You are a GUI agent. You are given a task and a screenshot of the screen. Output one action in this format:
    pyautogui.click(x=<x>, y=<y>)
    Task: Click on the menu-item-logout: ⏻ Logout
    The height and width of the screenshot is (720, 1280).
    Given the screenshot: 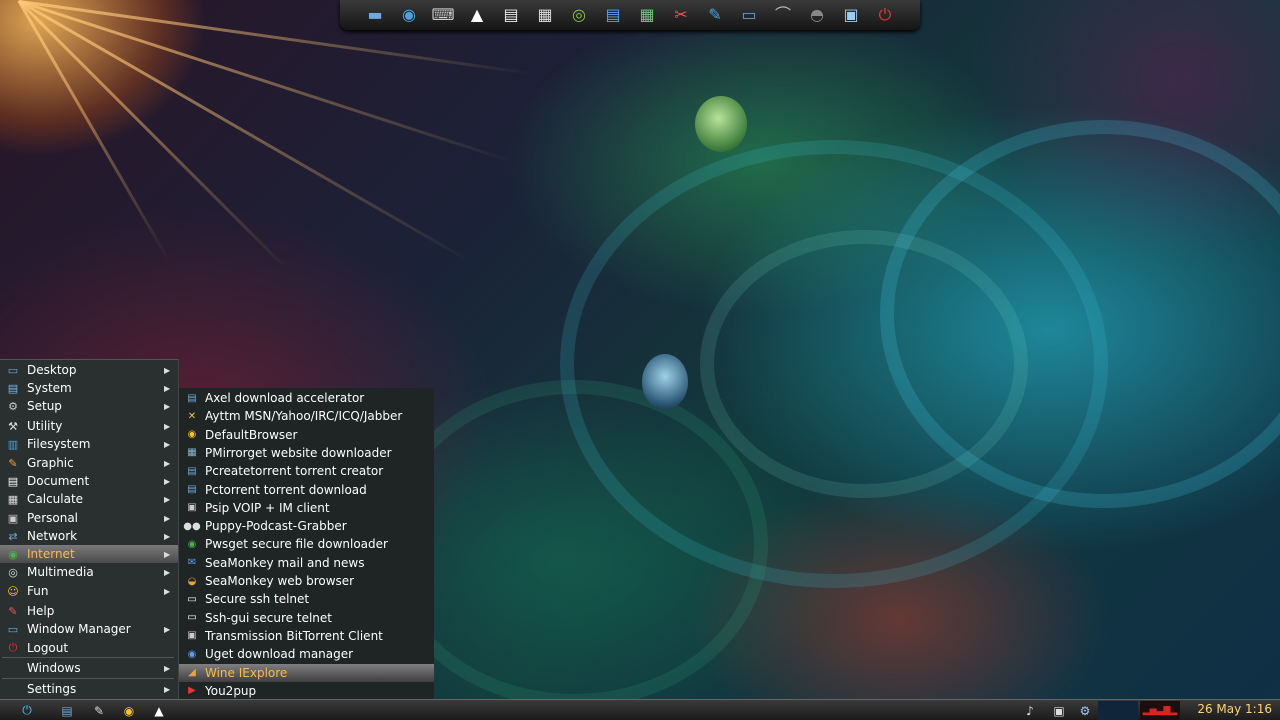 What is the action you would take?
    pyautogui.click(x=89, y=648)
    